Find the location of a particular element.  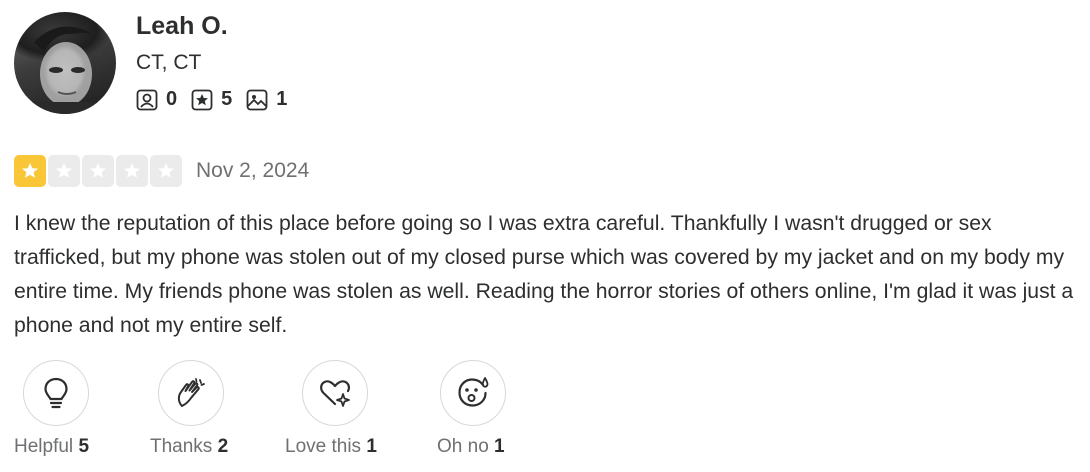

star-3-empty is located at coordinates (98, 171).